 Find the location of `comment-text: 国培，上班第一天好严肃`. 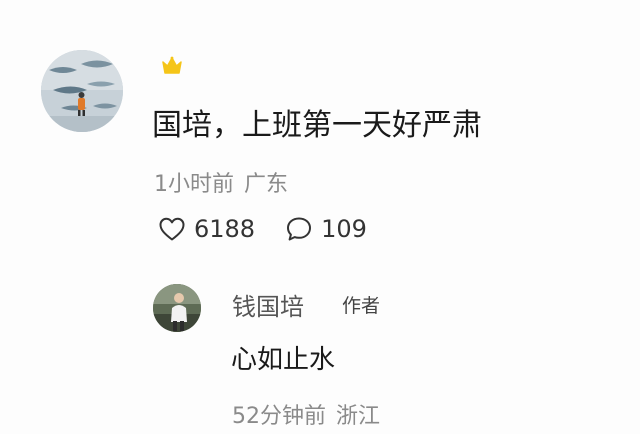

comment-text: 国培，上班第一天好严肃 is located at coordinates (317, 125).